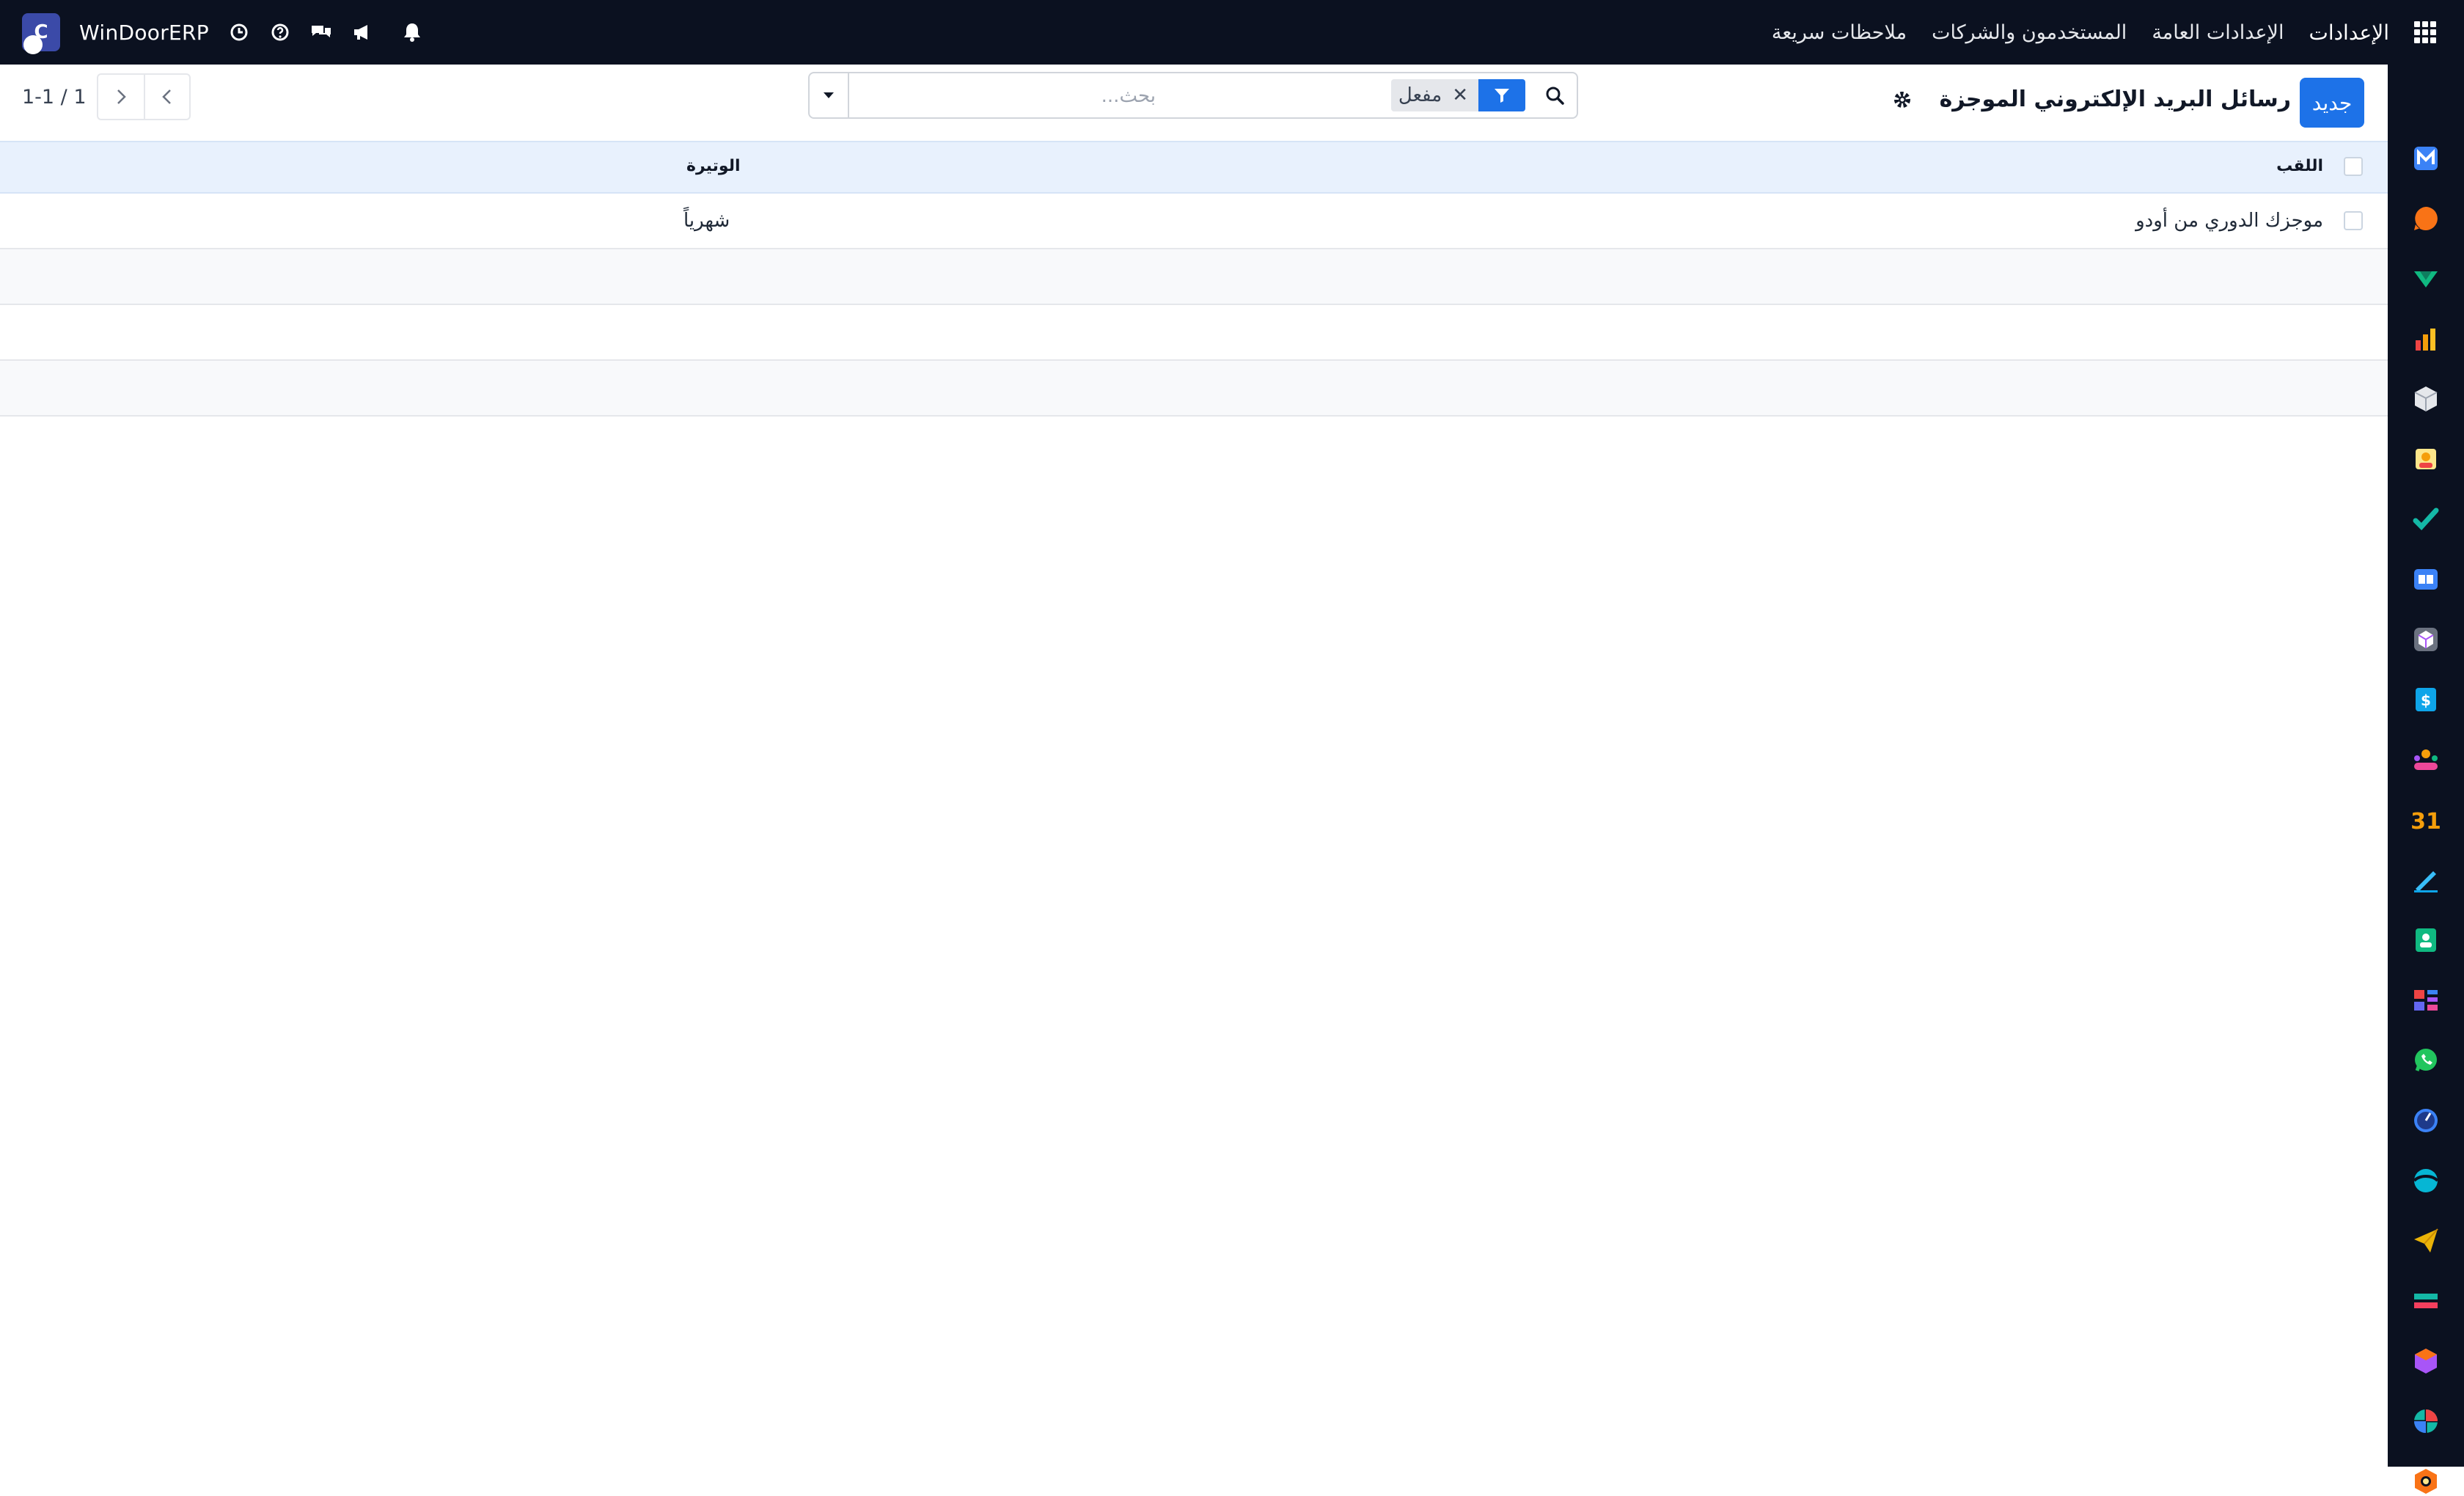 The image size is (2464, 1496). What do you see at coordinates (1420, 95) in the screenshot?
I see `facet-value: مفعل` at bounding box center [1420, 95].